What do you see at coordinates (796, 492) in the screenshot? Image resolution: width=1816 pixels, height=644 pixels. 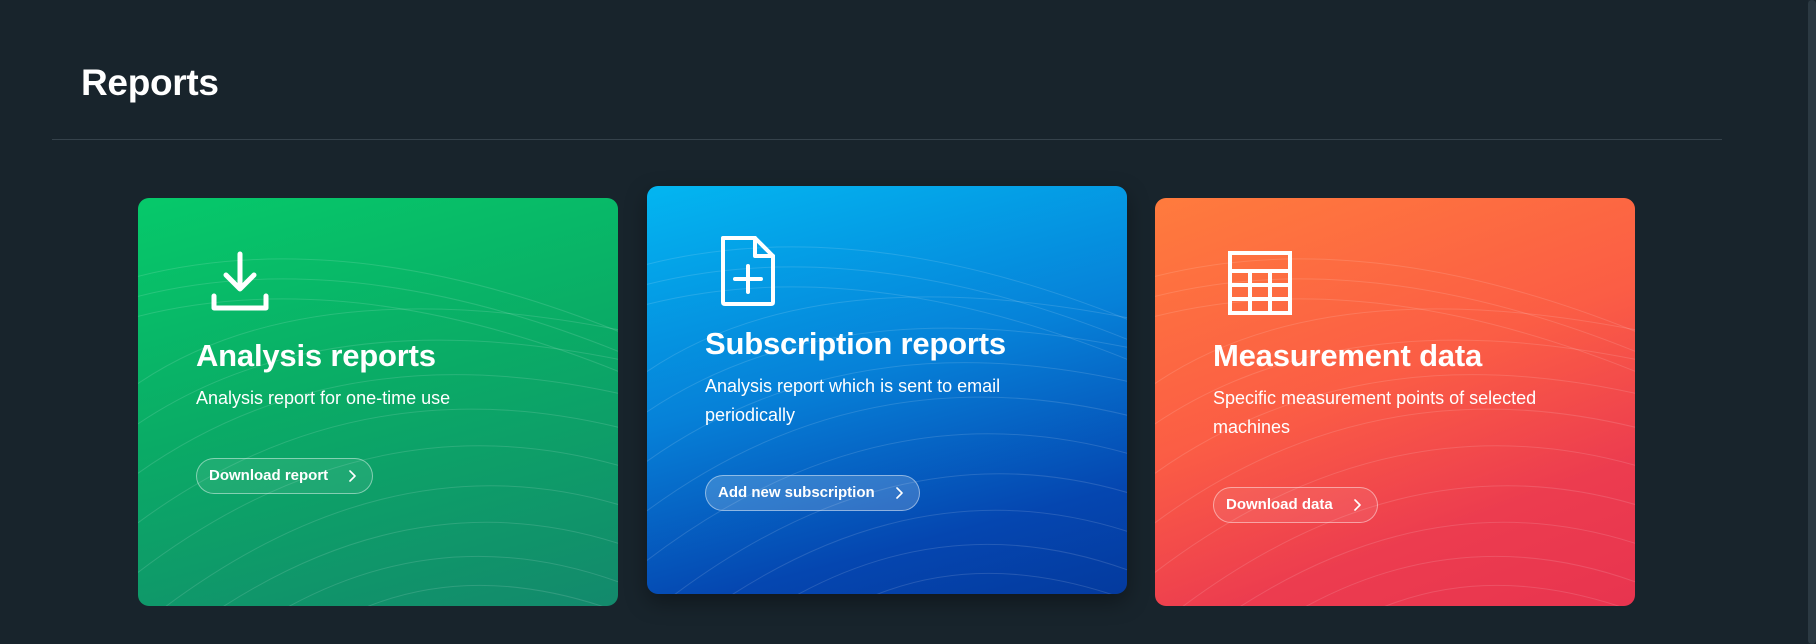 I see `button-label: Add new subscription` at bounding box center [796, 492].